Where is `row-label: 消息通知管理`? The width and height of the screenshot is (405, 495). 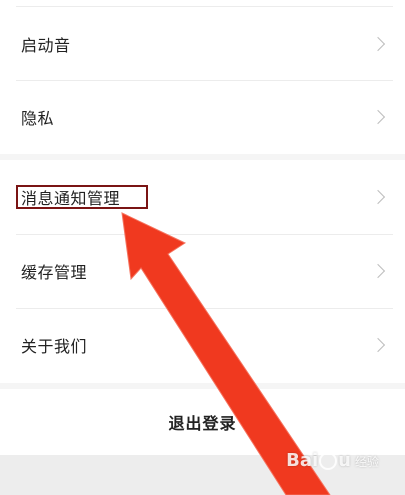 row-label: 消息通知管理 is located at coordinates (71, 198).